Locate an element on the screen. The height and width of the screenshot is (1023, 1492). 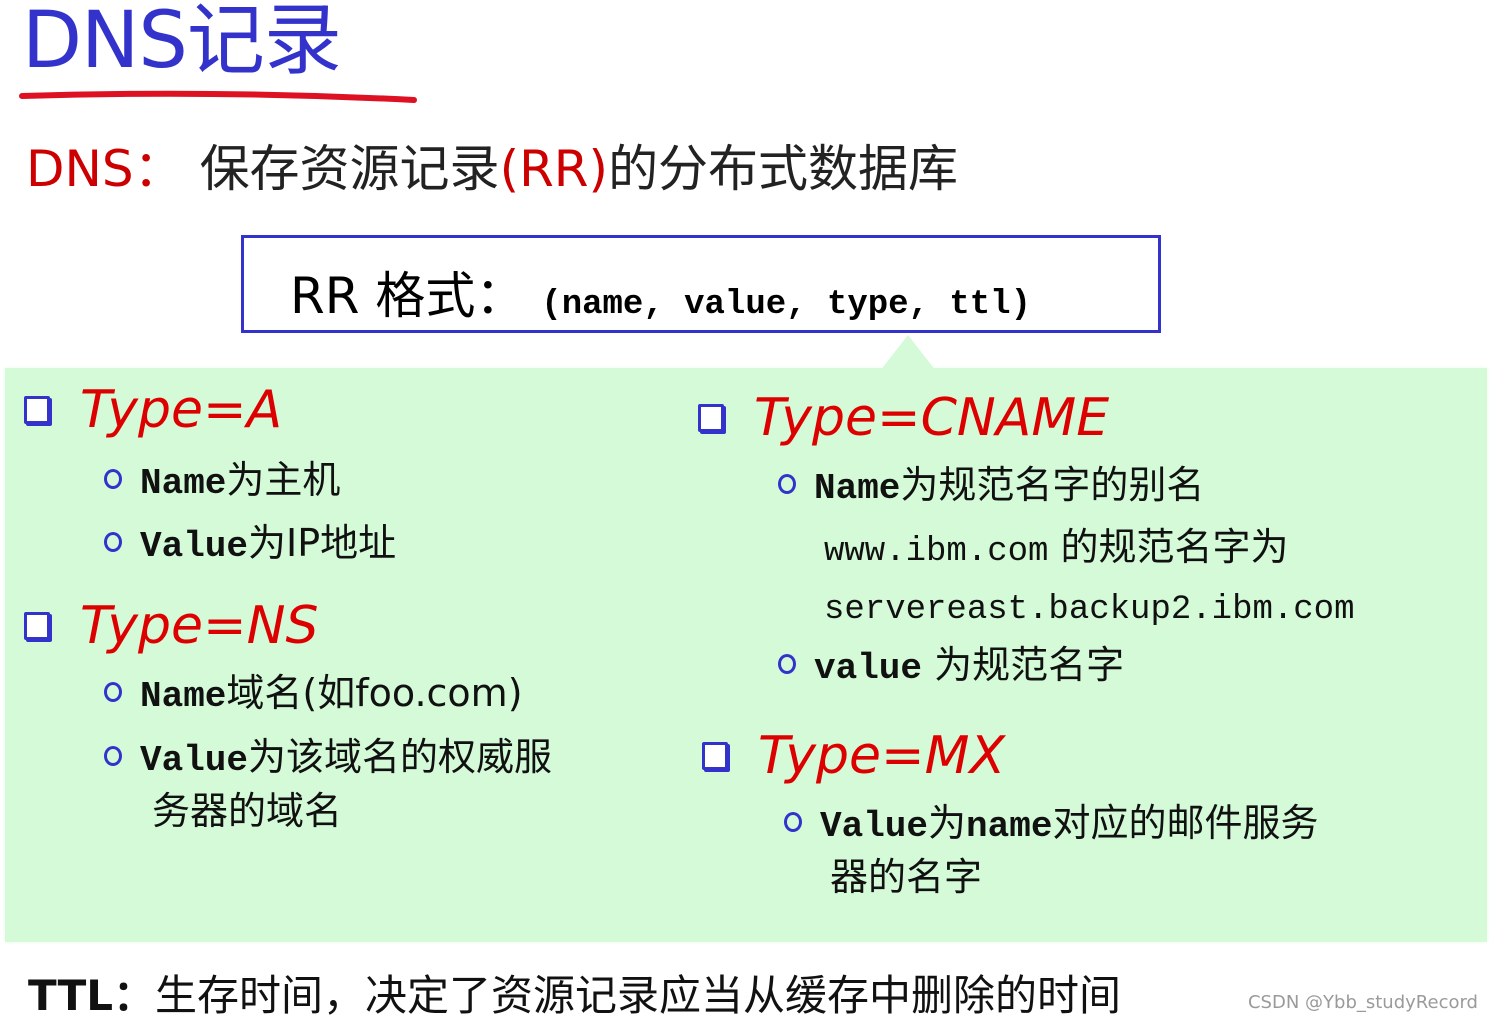
section-type-a: Type=A is located at coordinates (153, 410).